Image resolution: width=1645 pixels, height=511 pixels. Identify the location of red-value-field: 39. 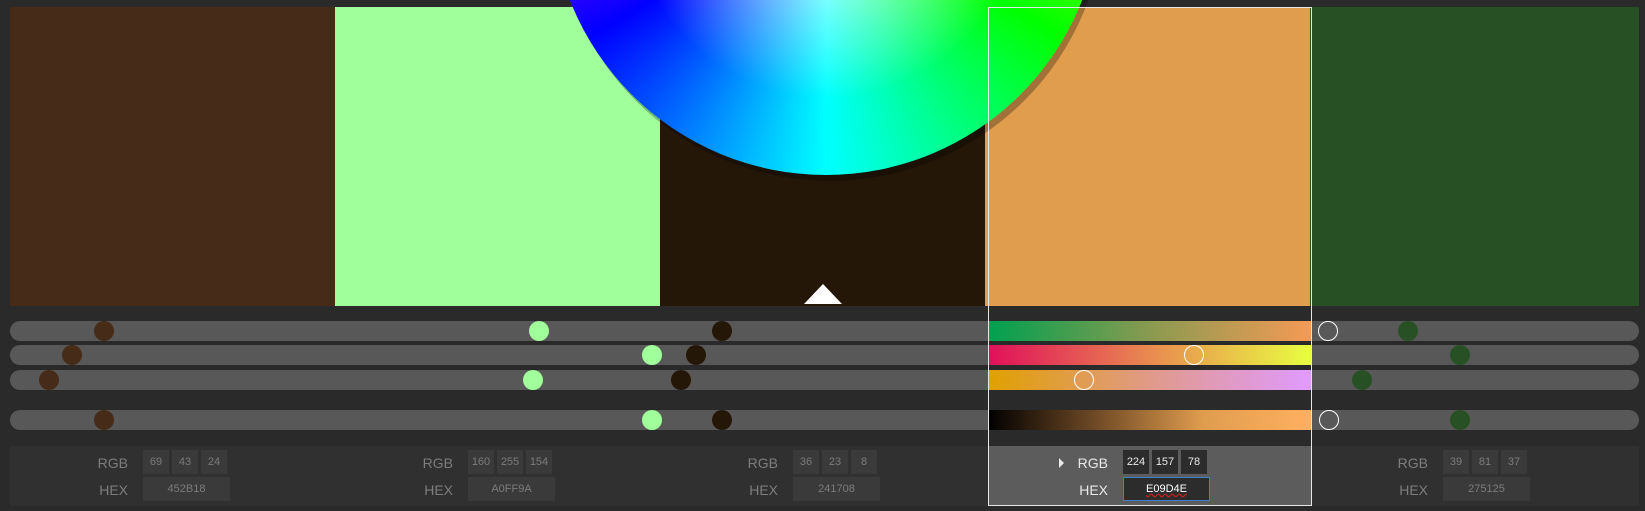
(1456, 462).